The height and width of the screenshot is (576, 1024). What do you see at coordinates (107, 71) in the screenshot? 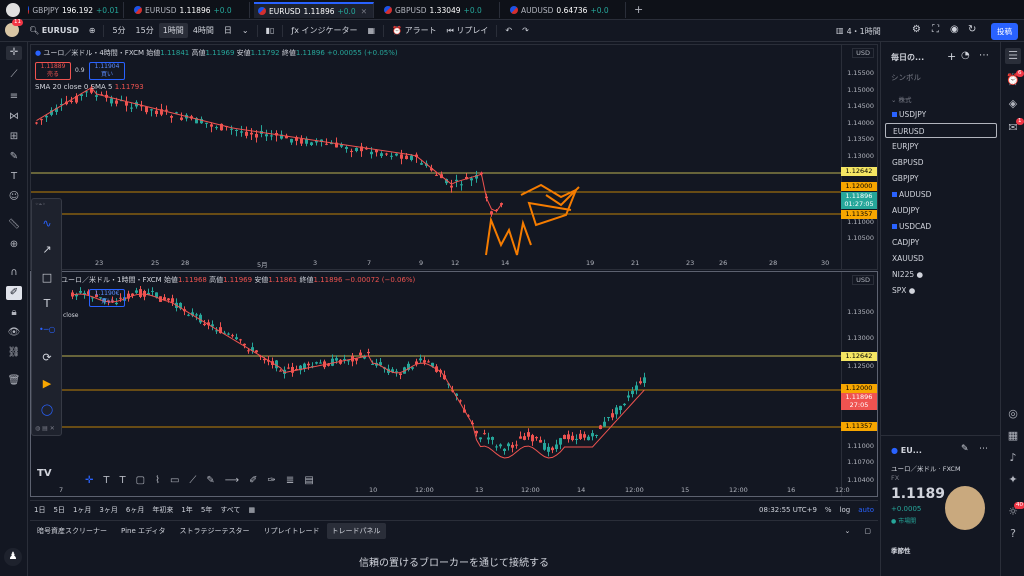
I see `buy-button: 1.11904 買い` at bounding box center [107, 71].